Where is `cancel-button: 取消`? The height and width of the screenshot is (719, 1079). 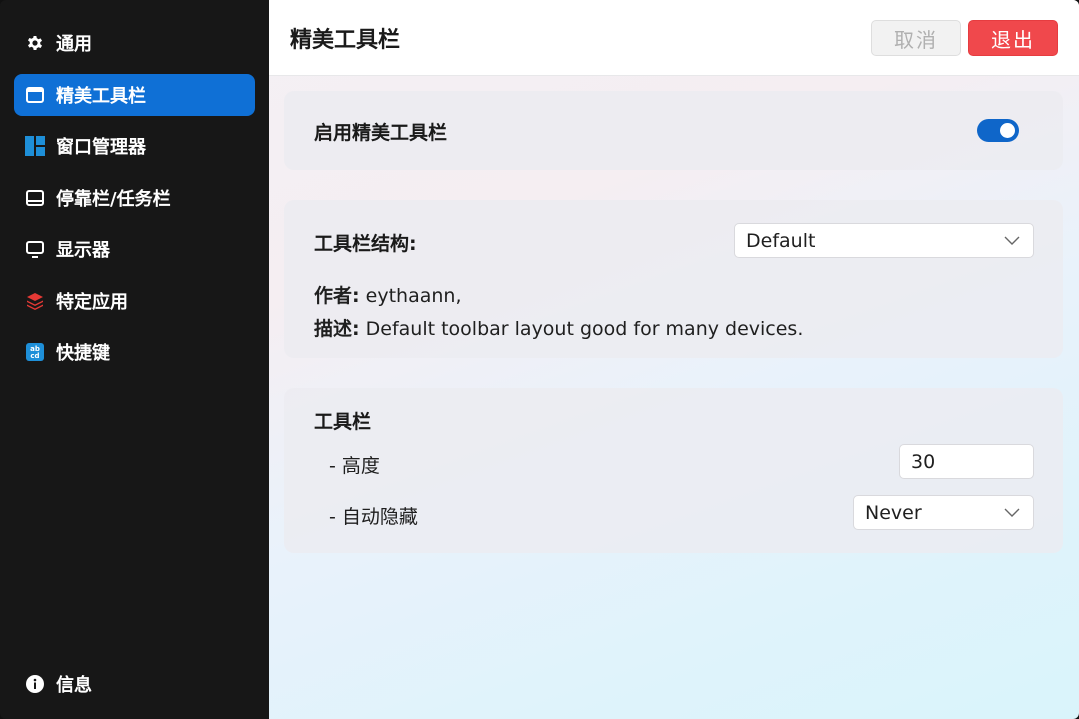
cancel-button: 取消 is located at coordinates (916, 38).